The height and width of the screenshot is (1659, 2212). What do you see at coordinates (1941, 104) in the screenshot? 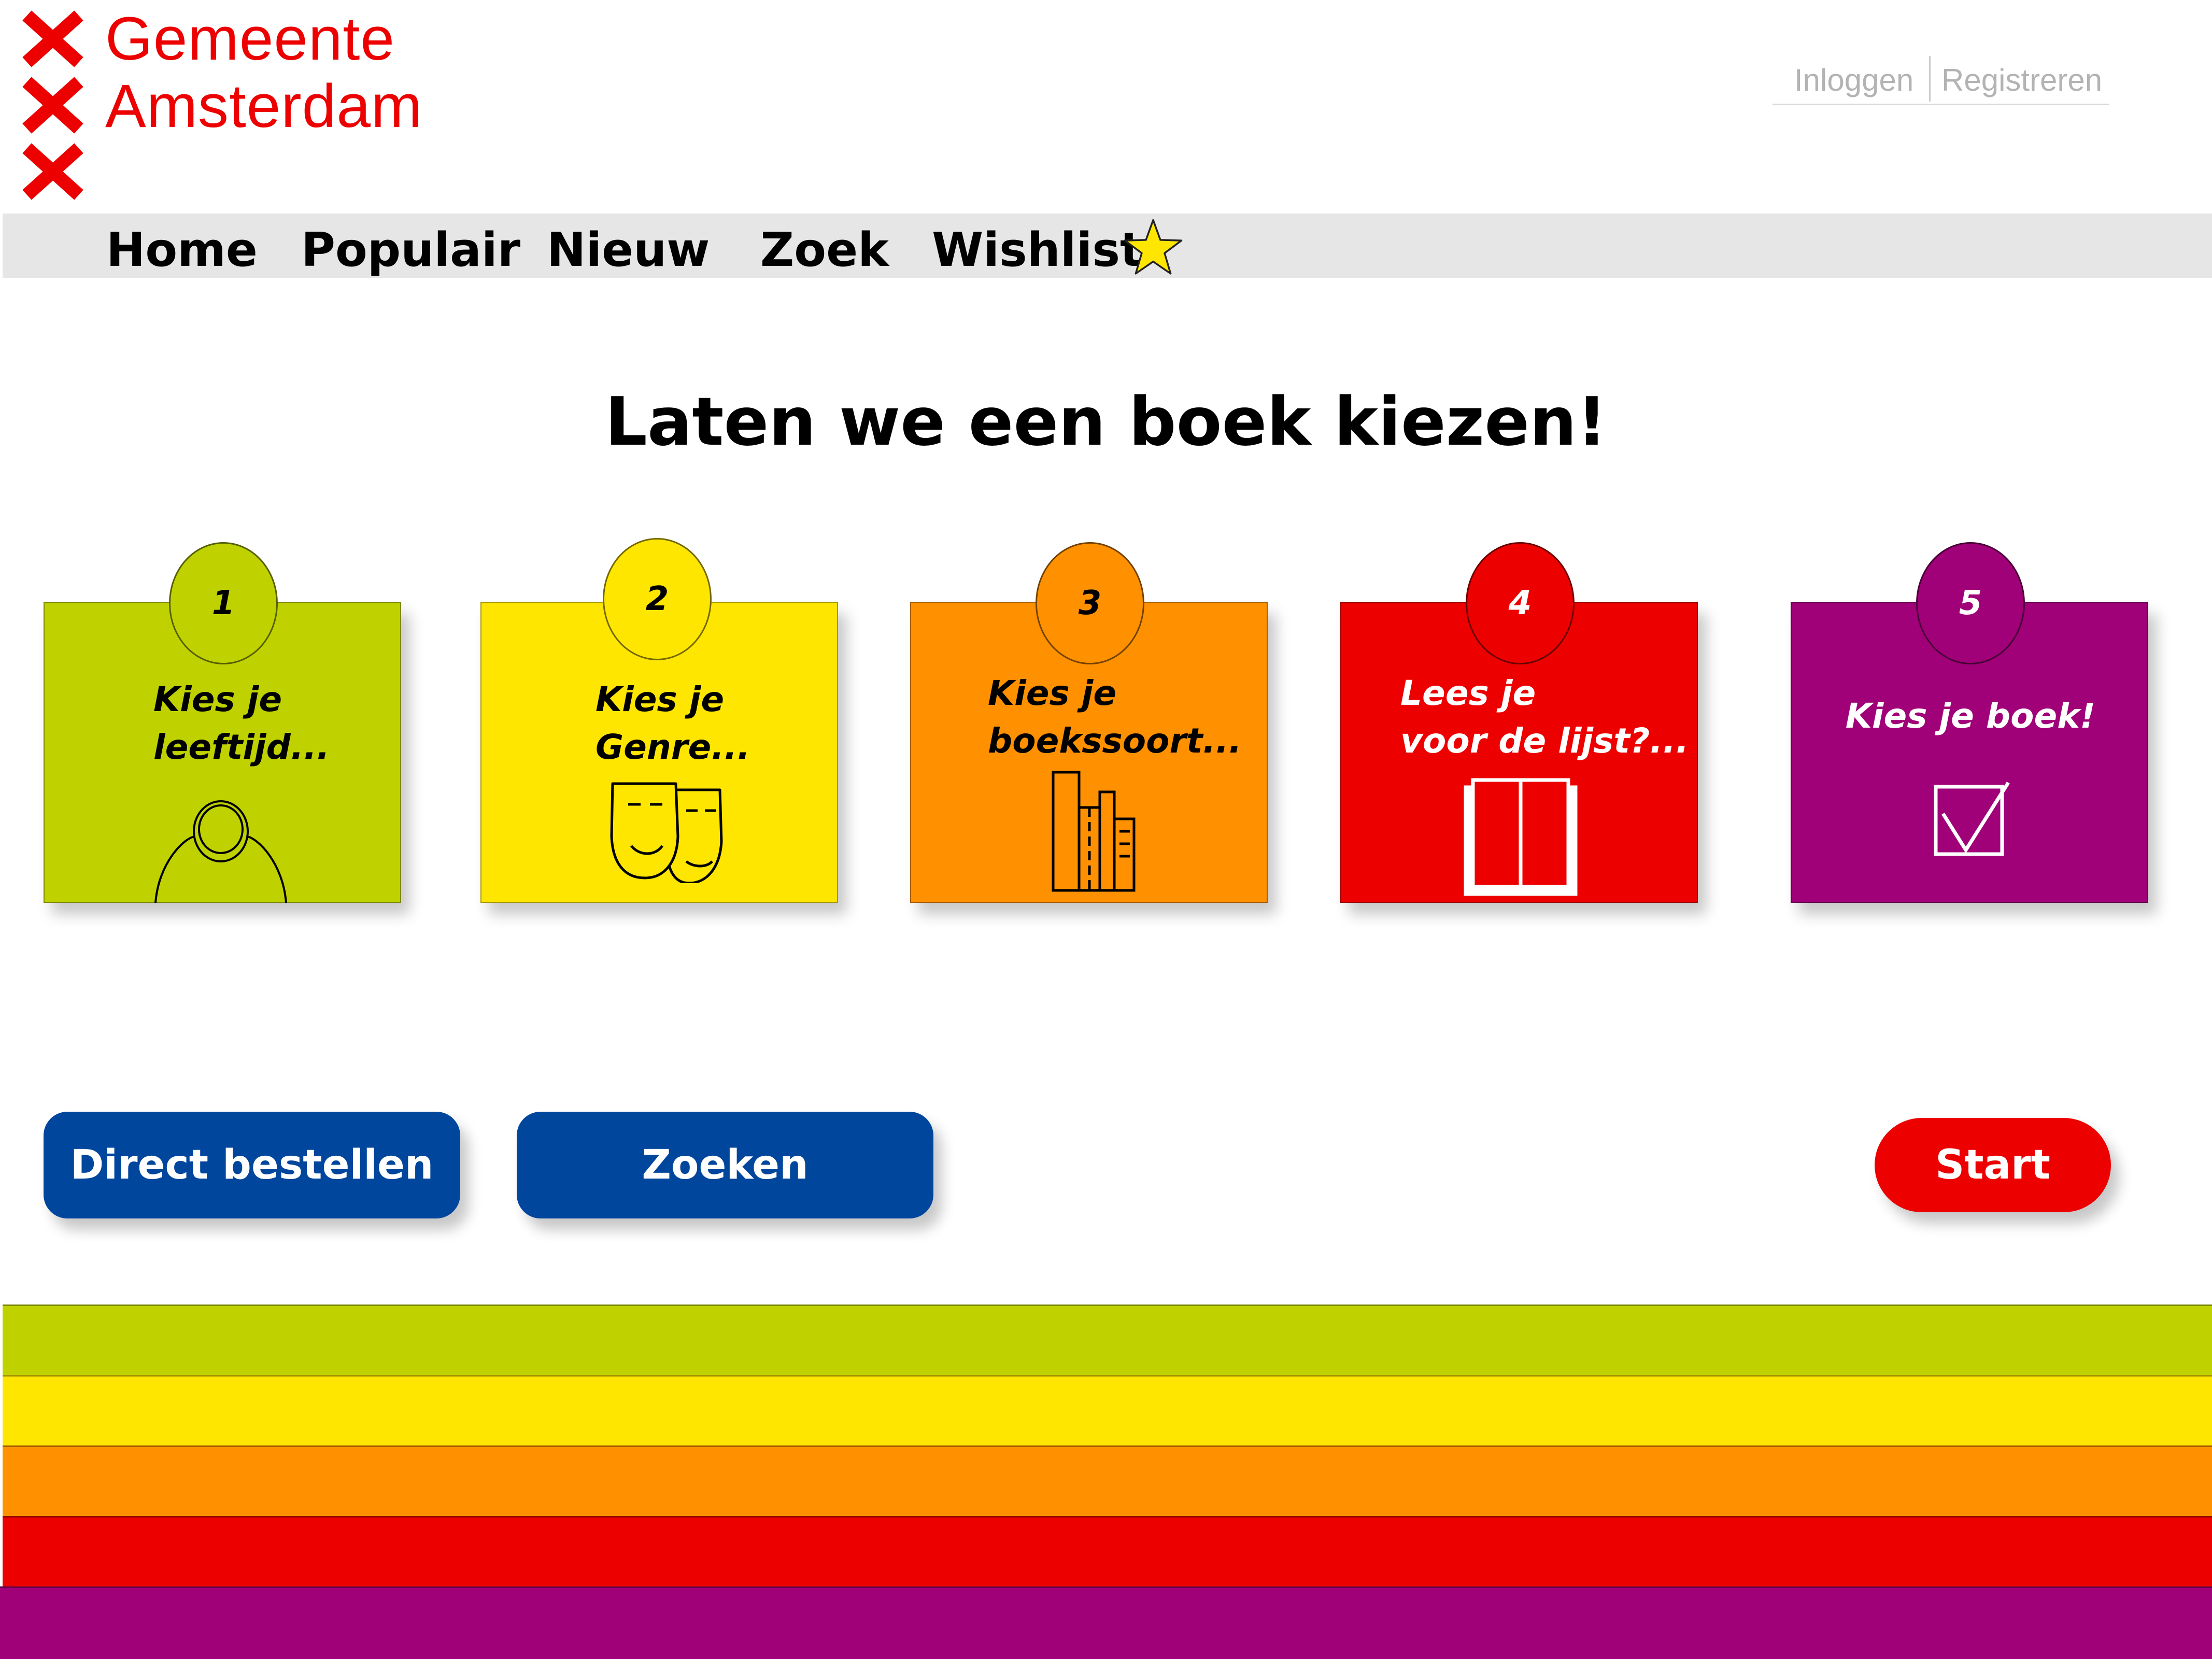
I see `auth-underline` at bounding box center [1941, 104].